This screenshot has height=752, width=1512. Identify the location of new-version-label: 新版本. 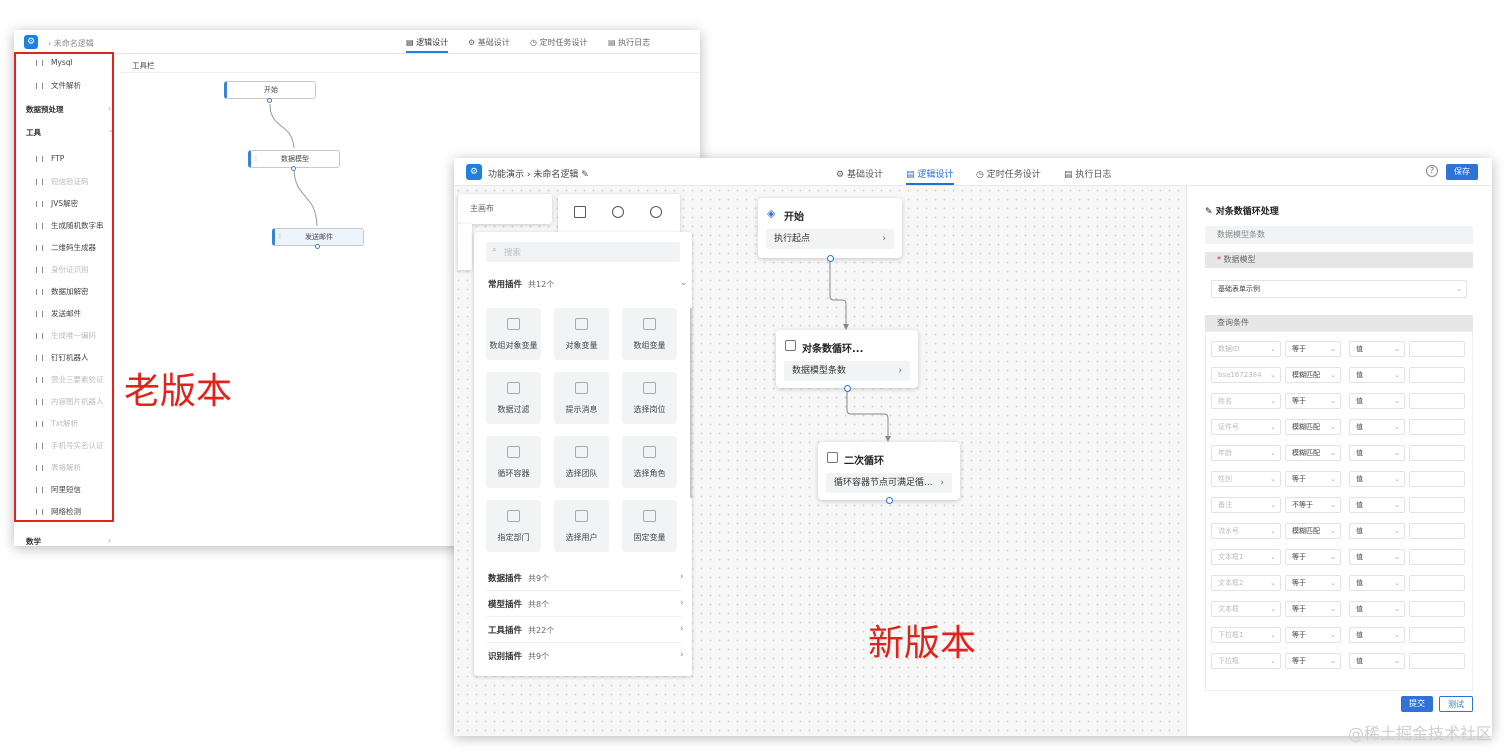
(922, 643).